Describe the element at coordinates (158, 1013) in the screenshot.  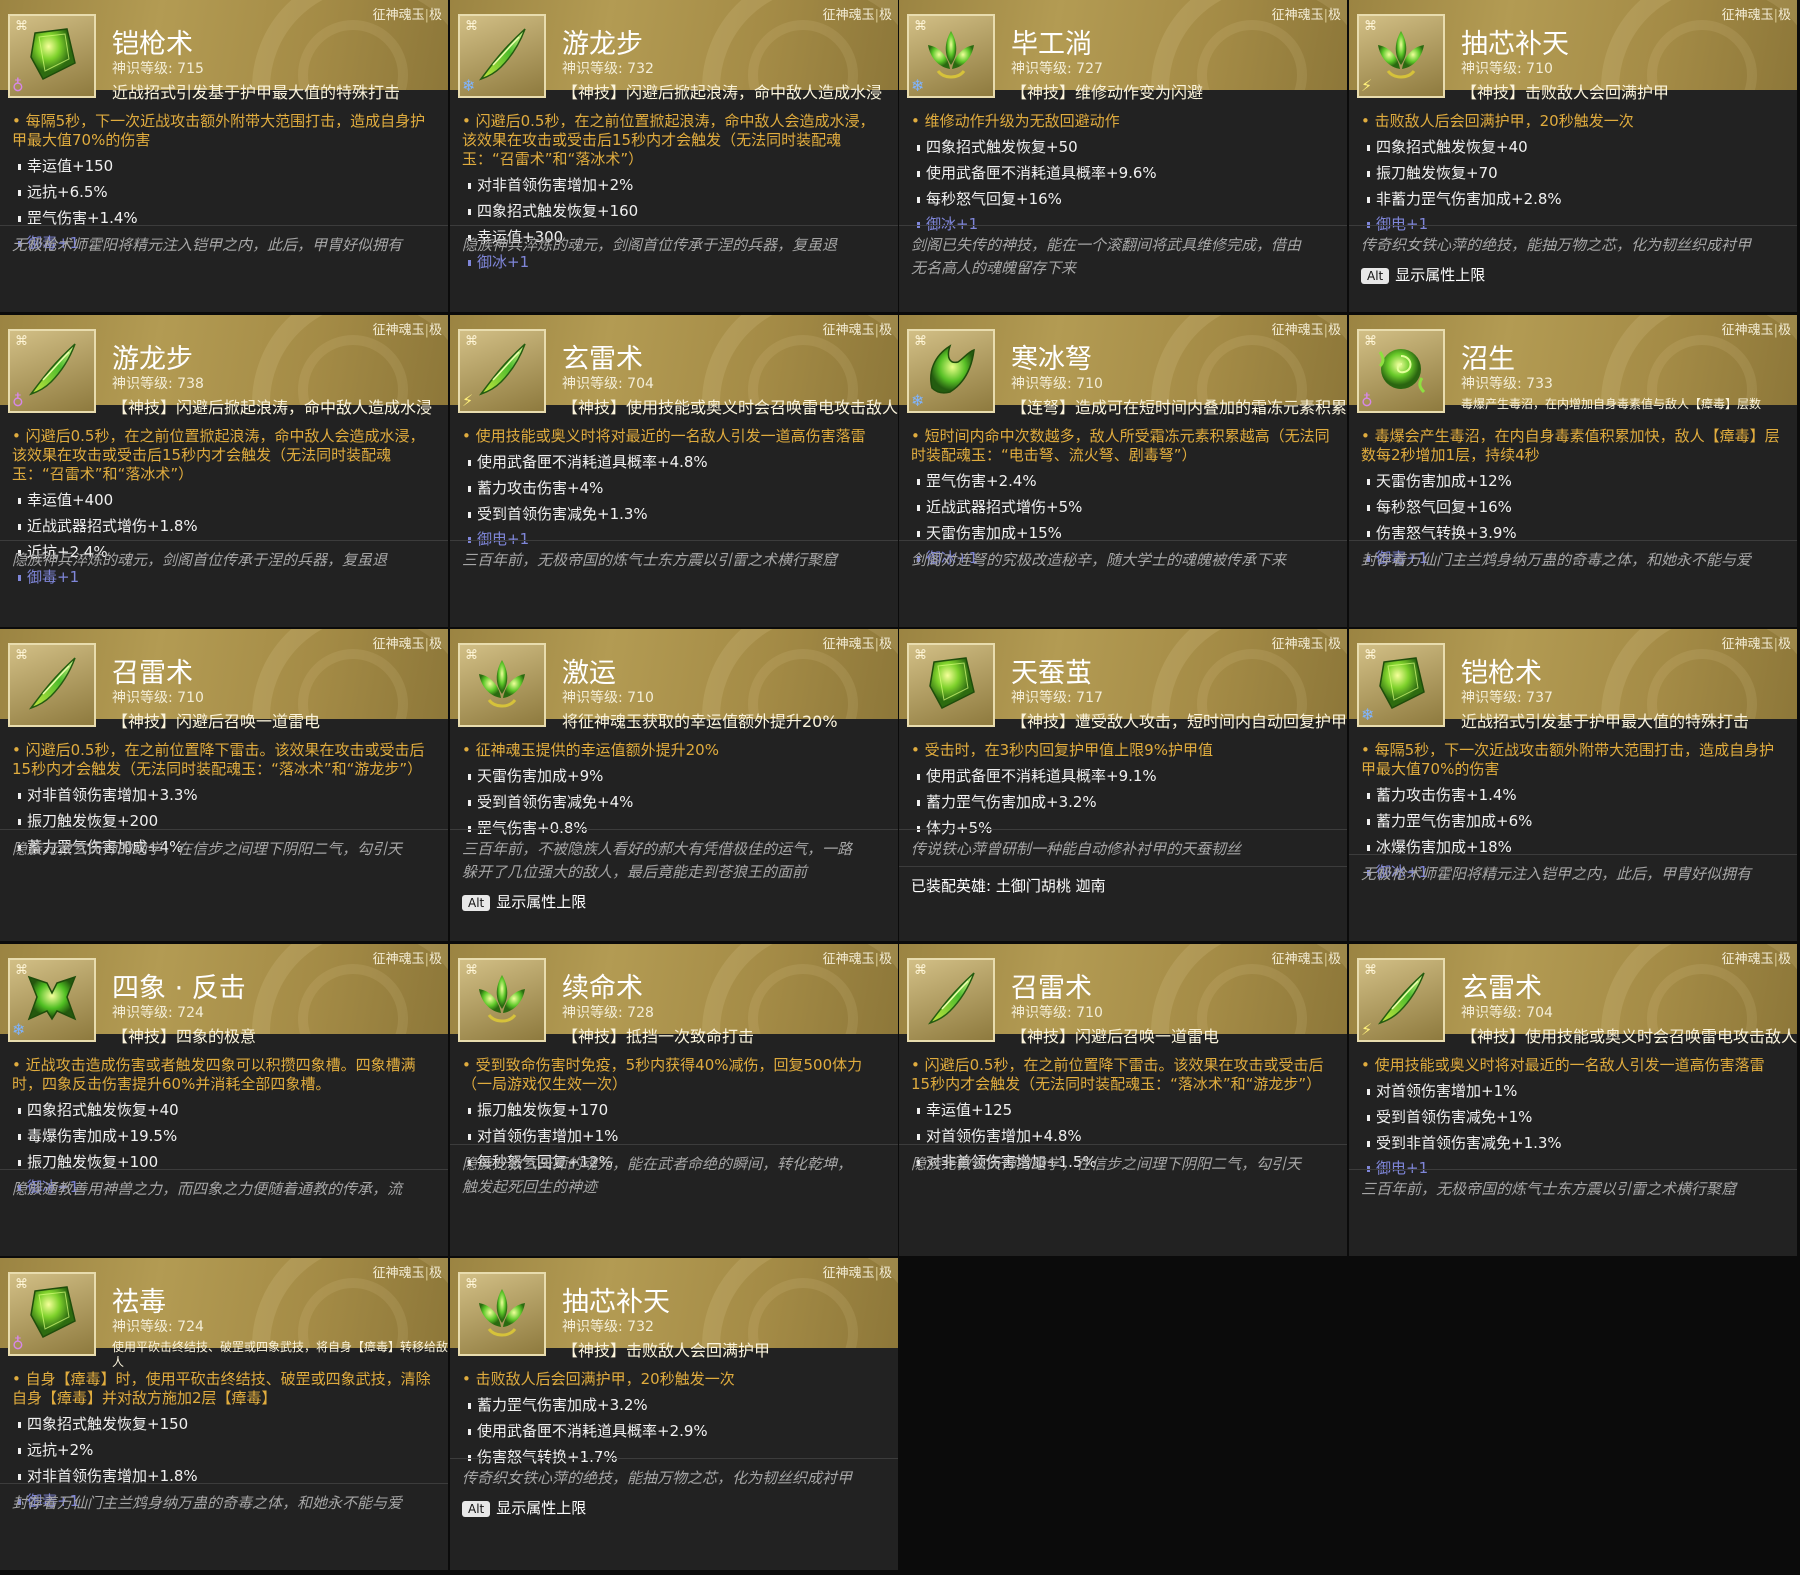
I see `spirit-level: 神识等级: 724` at that location.